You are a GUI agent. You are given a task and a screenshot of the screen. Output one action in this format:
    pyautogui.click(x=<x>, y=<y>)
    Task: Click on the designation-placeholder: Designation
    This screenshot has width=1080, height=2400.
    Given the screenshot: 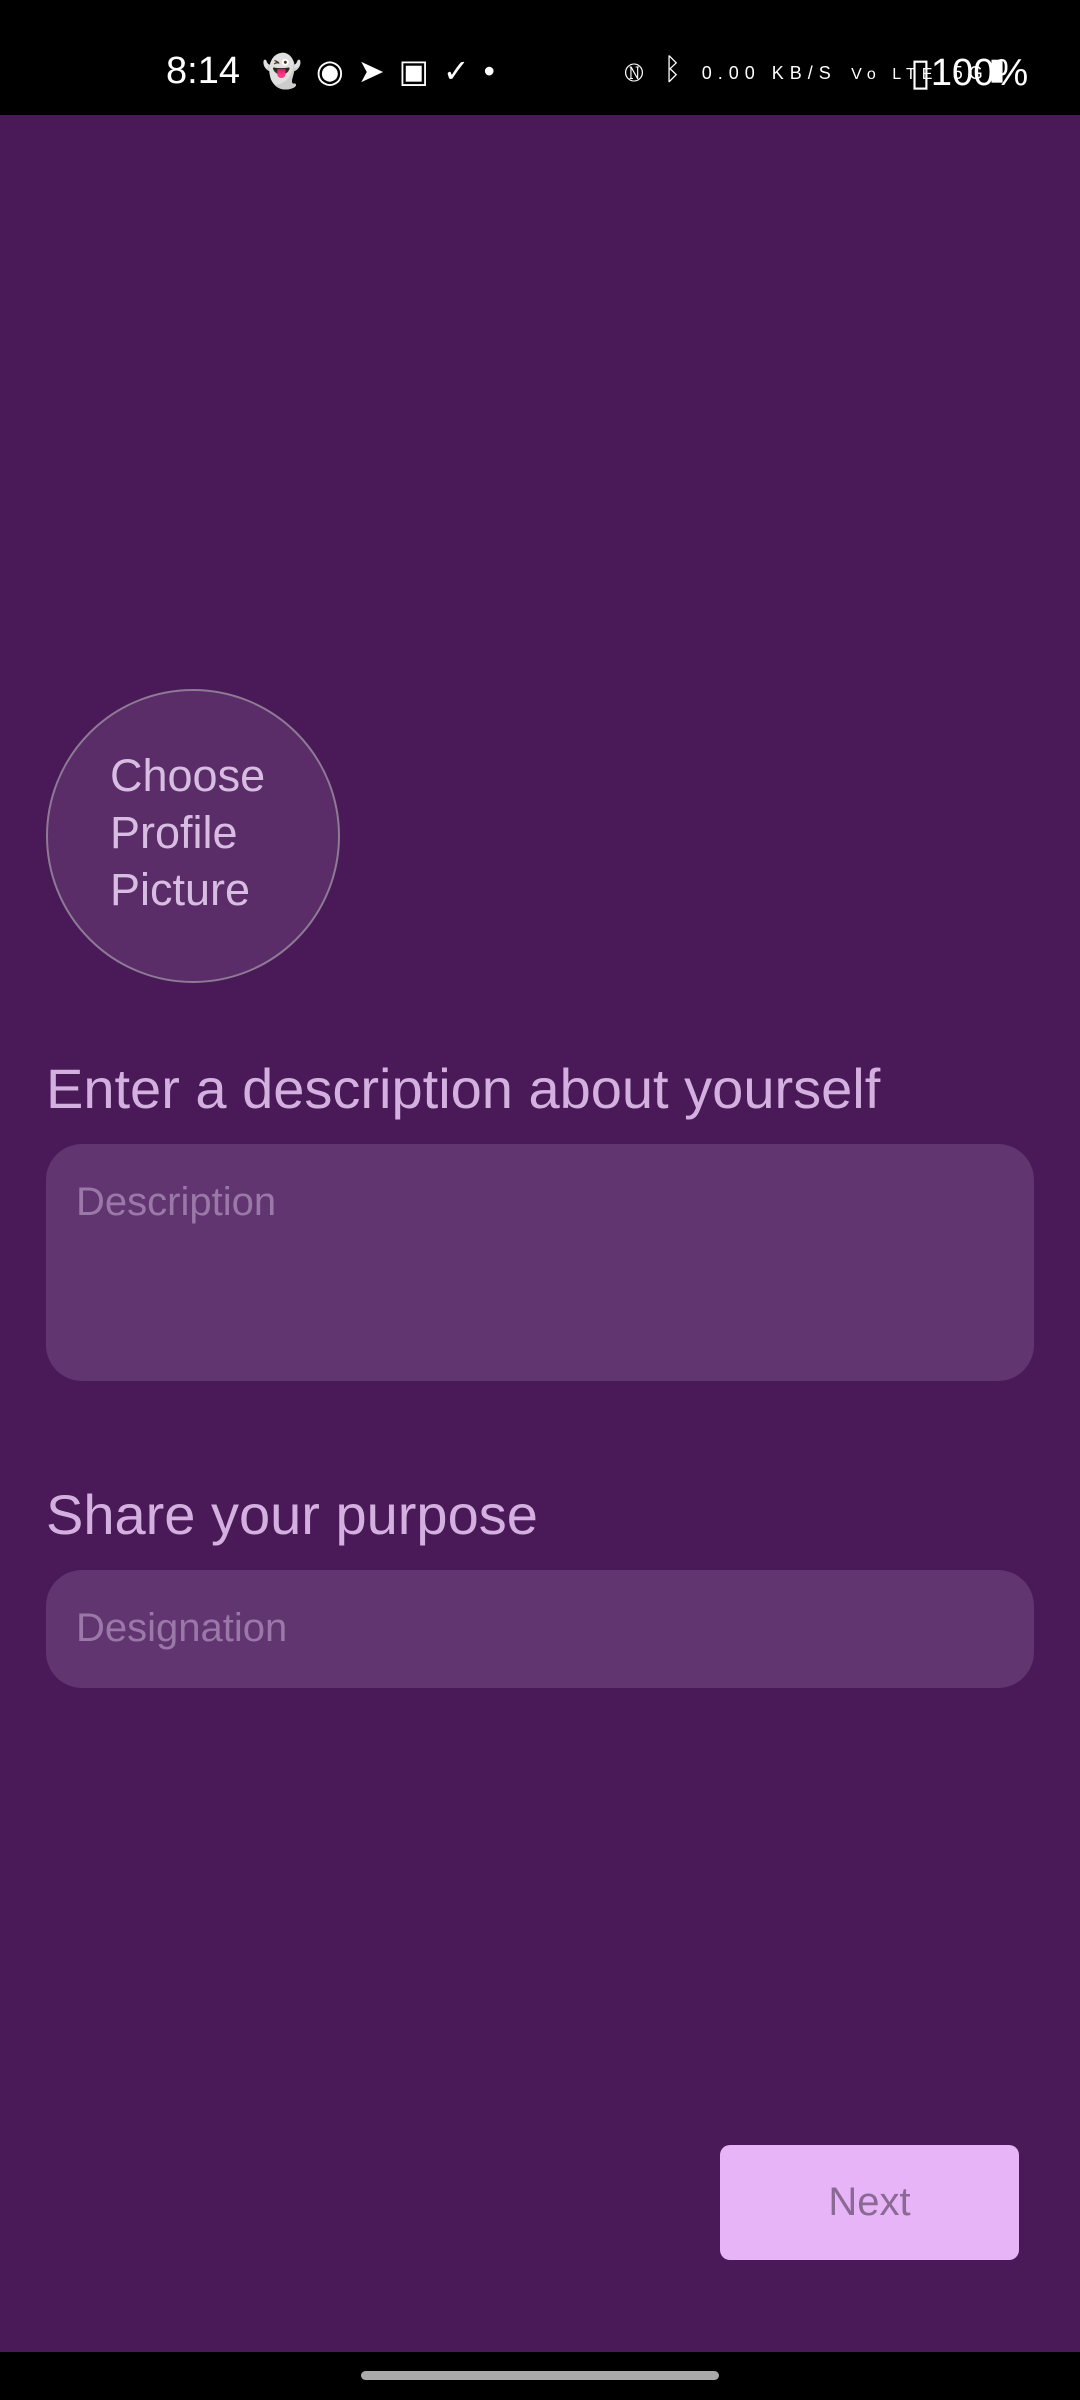 What is the action you would take?
    pyautogui.click(x=182, y=1628)
    